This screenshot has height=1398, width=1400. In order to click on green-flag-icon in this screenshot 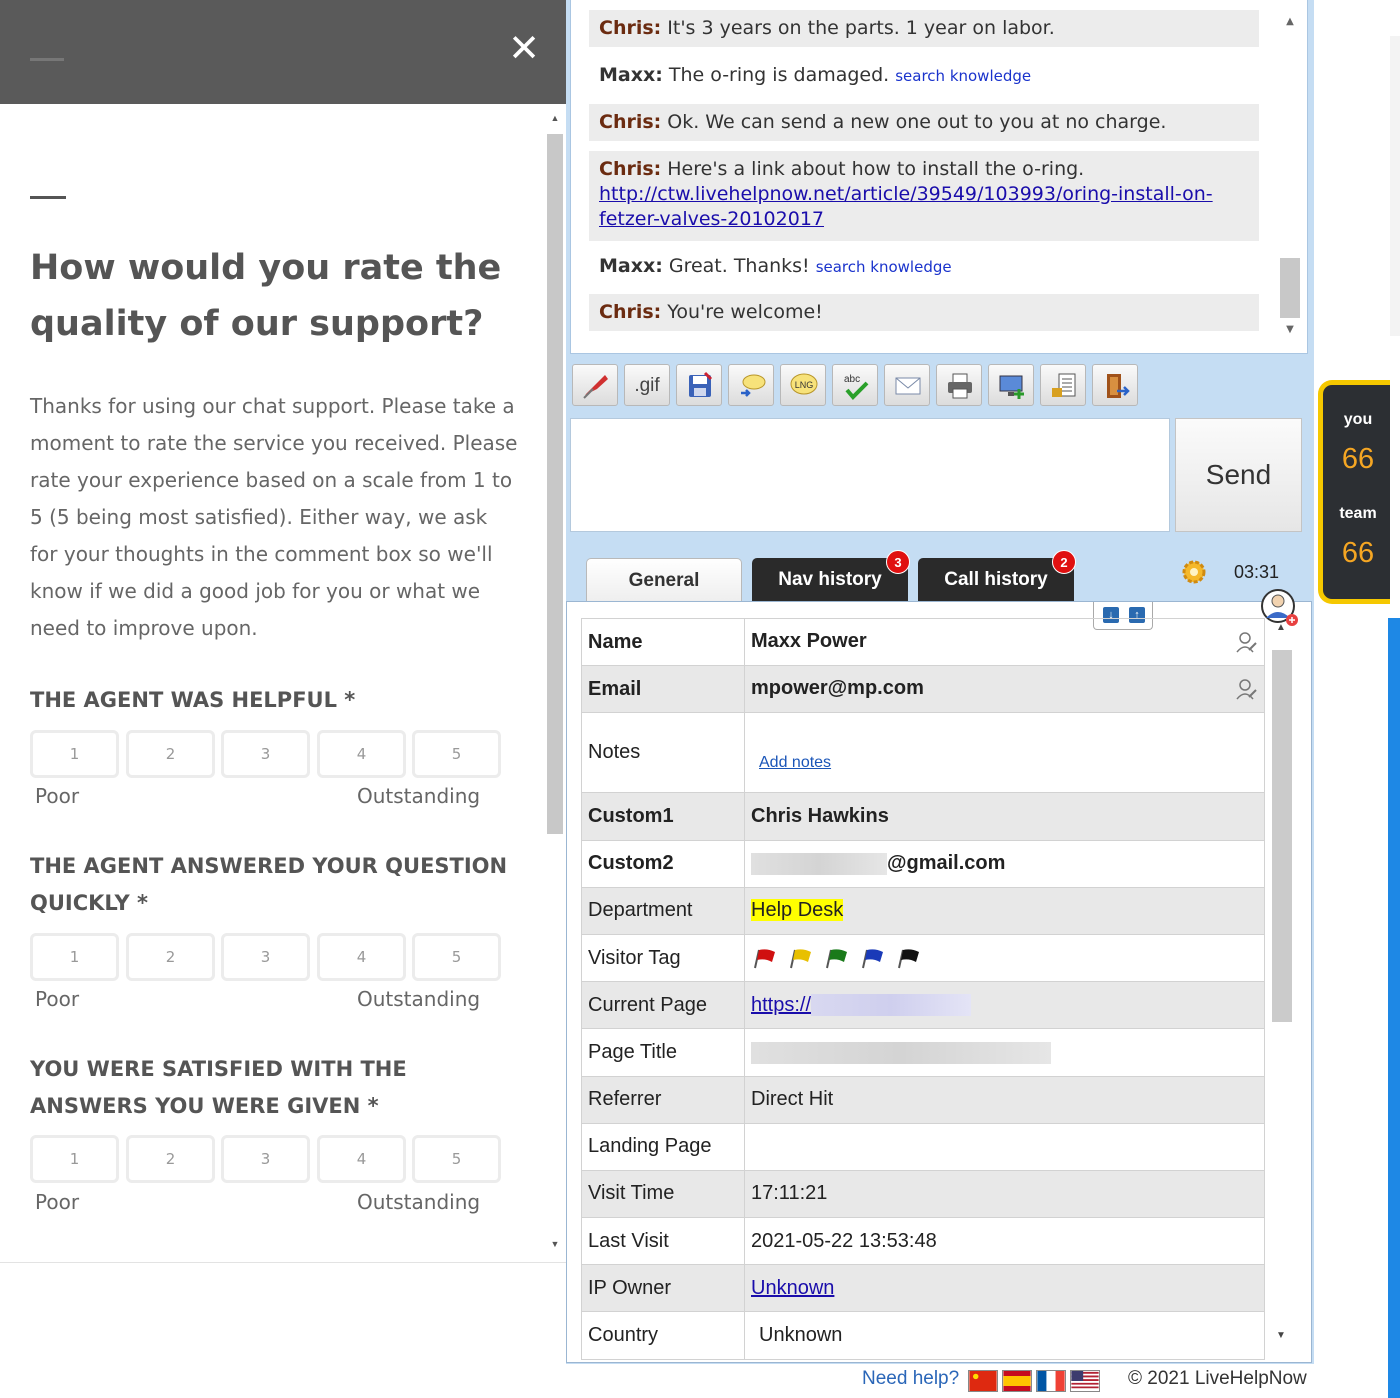, I will do `click(837, 958)`.